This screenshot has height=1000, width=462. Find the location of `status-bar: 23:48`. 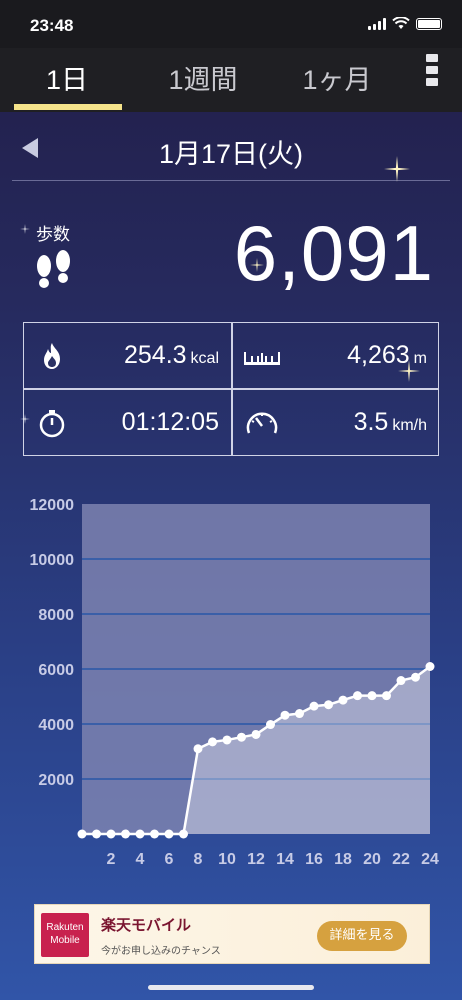

status-bar: 23:48 is located at coordinates (231, 24).